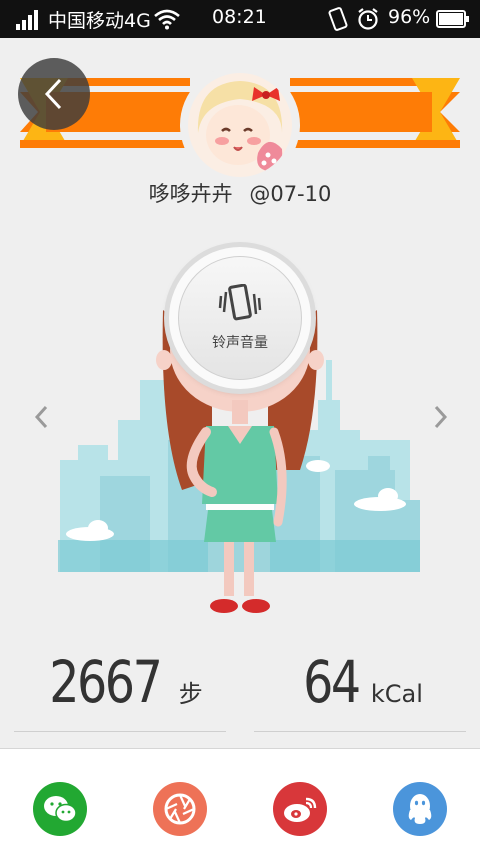 This screenshot has height=854, width=480. I want to click on avatar, so click(240, 125).